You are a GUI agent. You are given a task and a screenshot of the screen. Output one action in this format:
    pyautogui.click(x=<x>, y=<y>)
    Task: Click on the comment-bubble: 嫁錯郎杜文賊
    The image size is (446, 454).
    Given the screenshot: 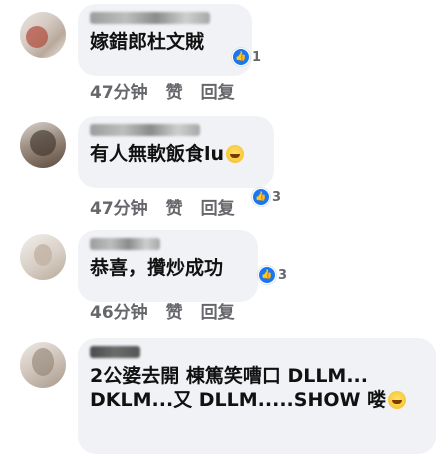 What is the action you would take?
    pyautogui.click(x=165, y=40)
    